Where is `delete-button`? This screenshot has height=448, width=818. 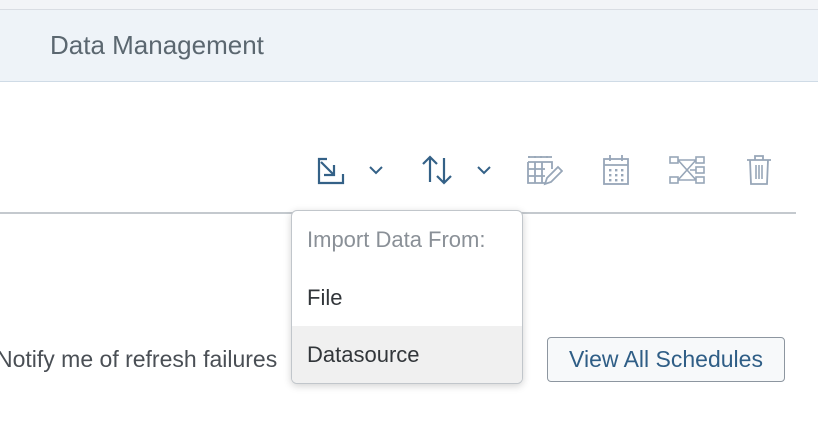 delete-button is located at coordinates (759, 170).